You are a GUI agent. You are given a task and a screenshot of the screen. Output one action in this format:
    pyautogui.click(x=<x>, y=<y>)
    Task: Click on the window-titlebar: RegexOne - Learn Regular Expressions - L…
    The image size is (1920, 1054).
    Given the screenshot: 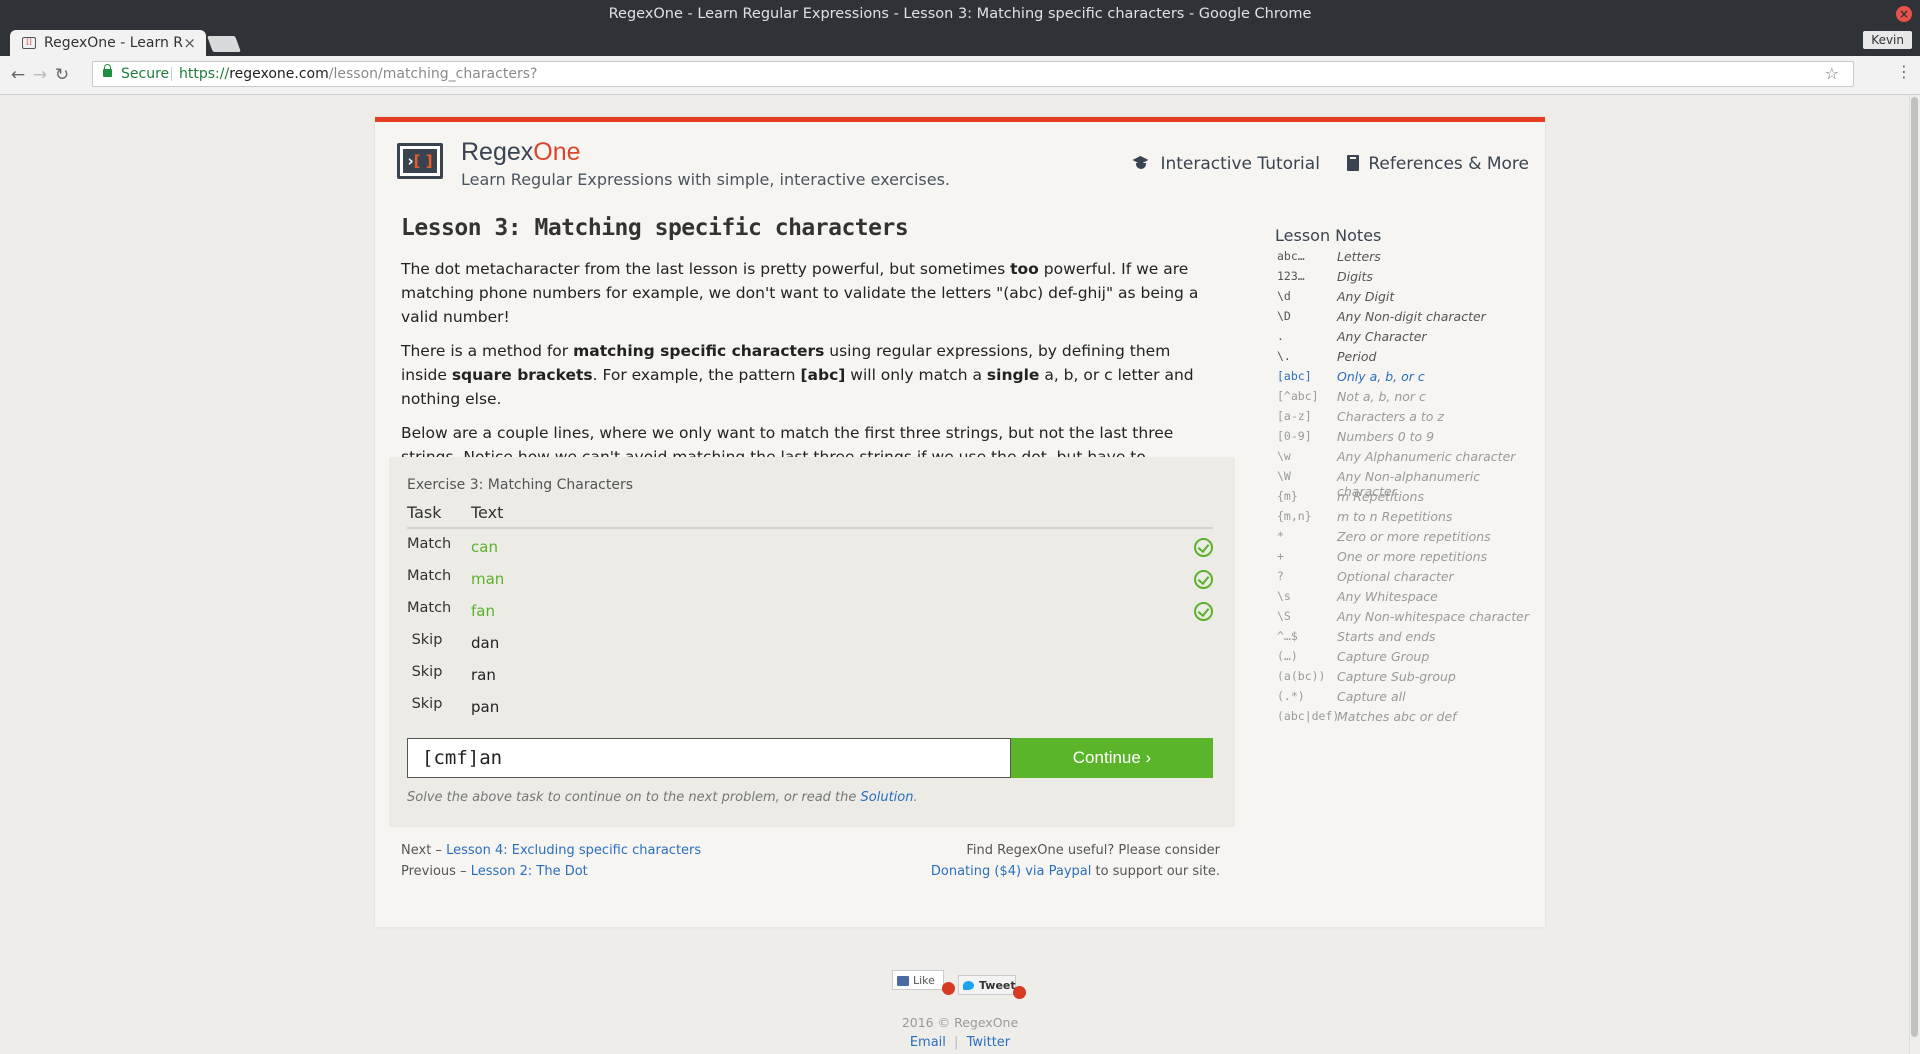 What is the action you would take?
    pyautogui.click(x=960, y=14)
    